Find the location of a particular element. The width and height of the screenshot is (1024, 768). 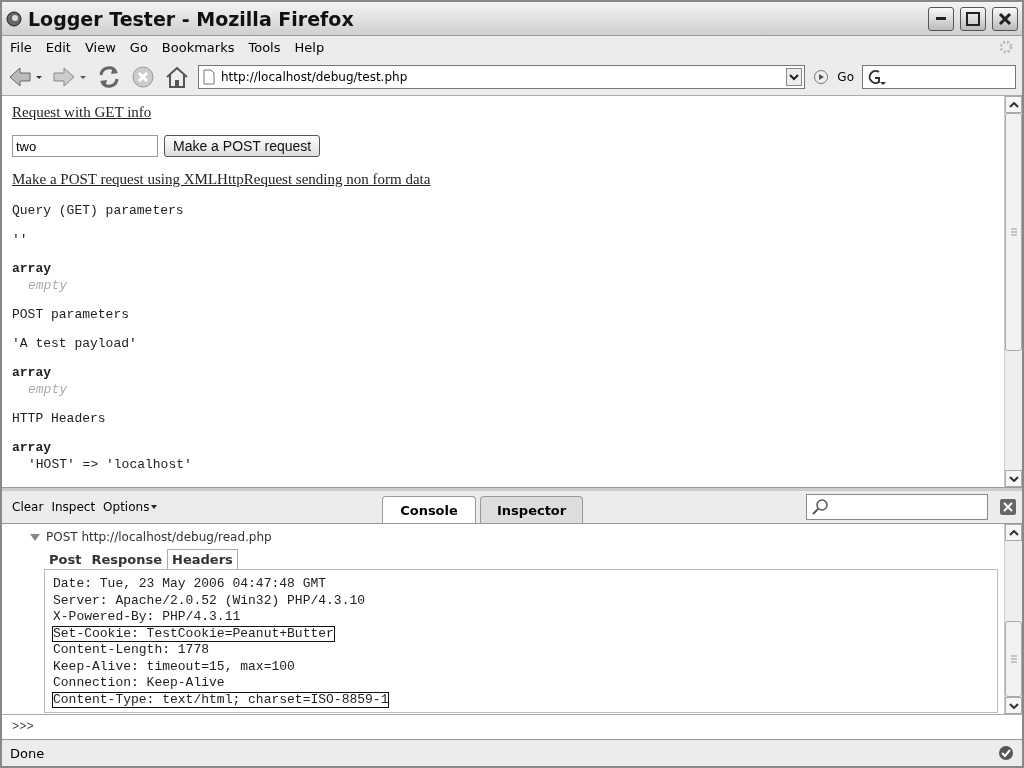

output-text: POST parameters is located at coordinates (71, 314).